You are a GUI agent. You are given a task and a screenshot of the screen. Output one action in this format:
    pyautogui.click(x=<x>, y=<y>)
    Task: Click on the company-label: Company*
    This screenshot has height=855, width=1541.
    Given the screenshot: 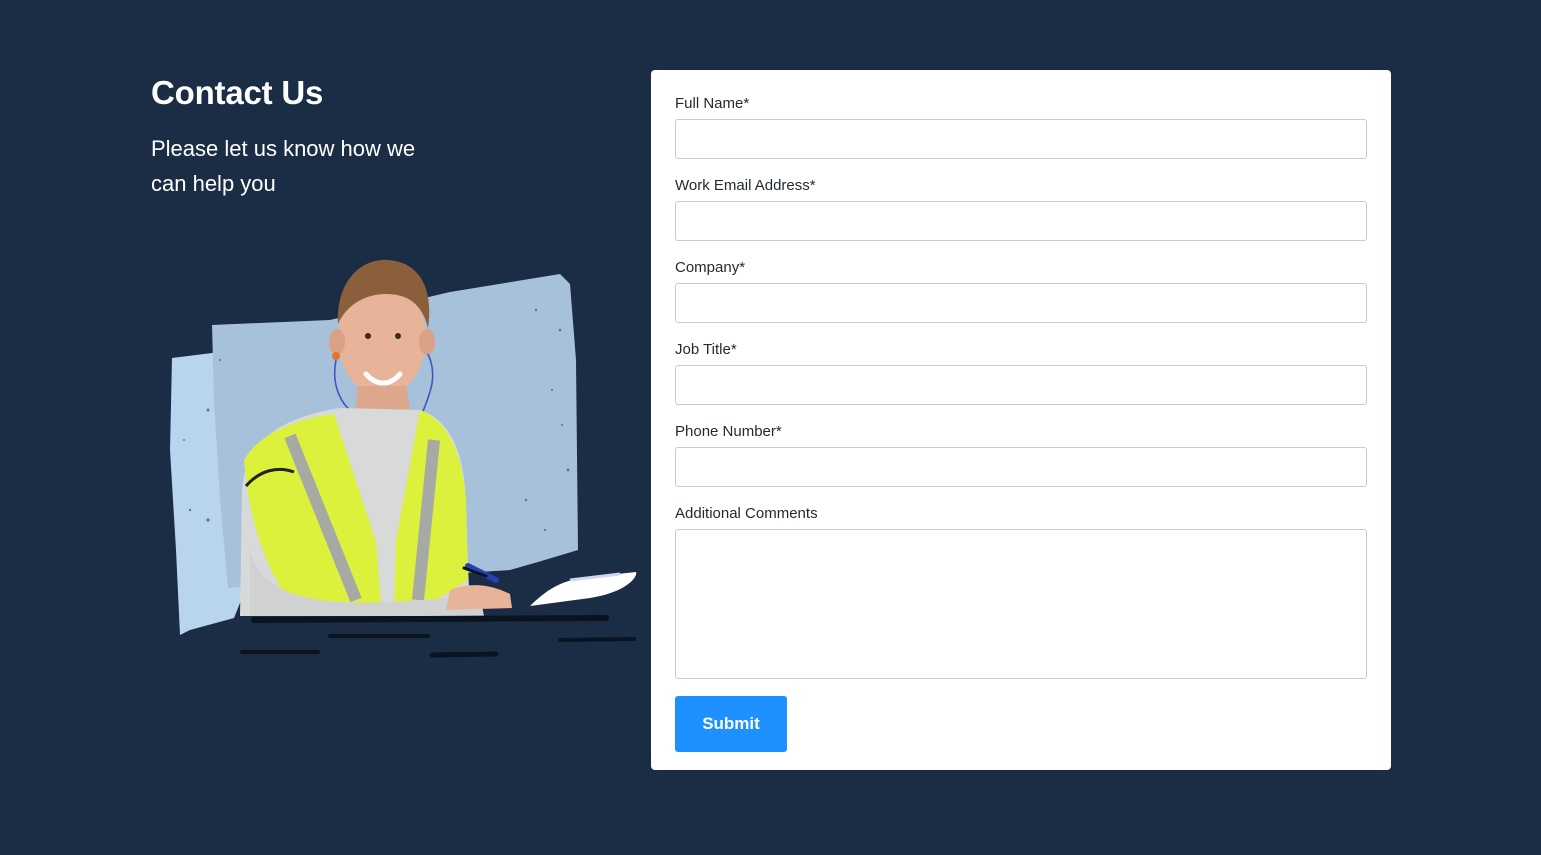 What is the action you would take?
    pyautogui.click(x=710, y=267)
    